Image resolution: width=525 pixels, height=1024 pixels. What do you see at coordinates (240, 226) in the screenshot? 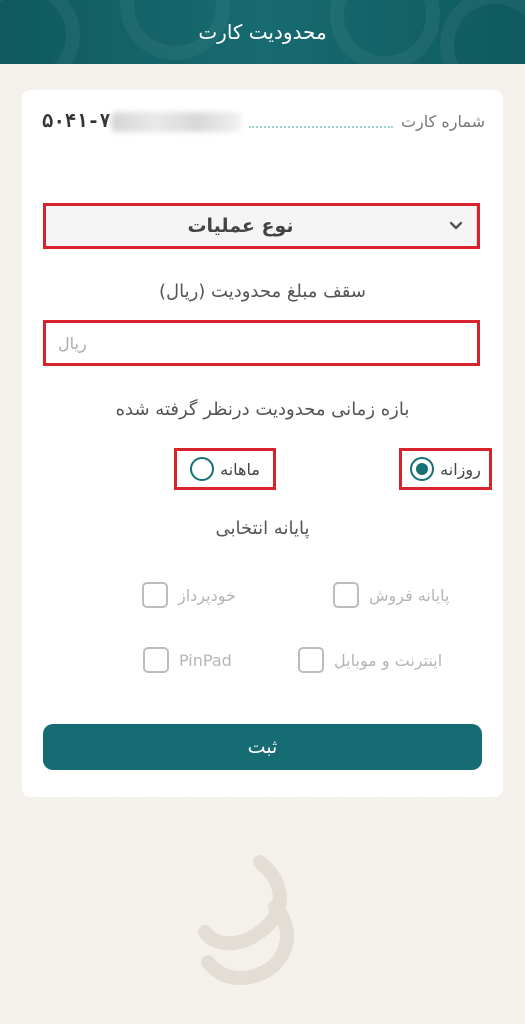
I see `operation-type-value: نوع عملیات` at bounding box center [240, 226].